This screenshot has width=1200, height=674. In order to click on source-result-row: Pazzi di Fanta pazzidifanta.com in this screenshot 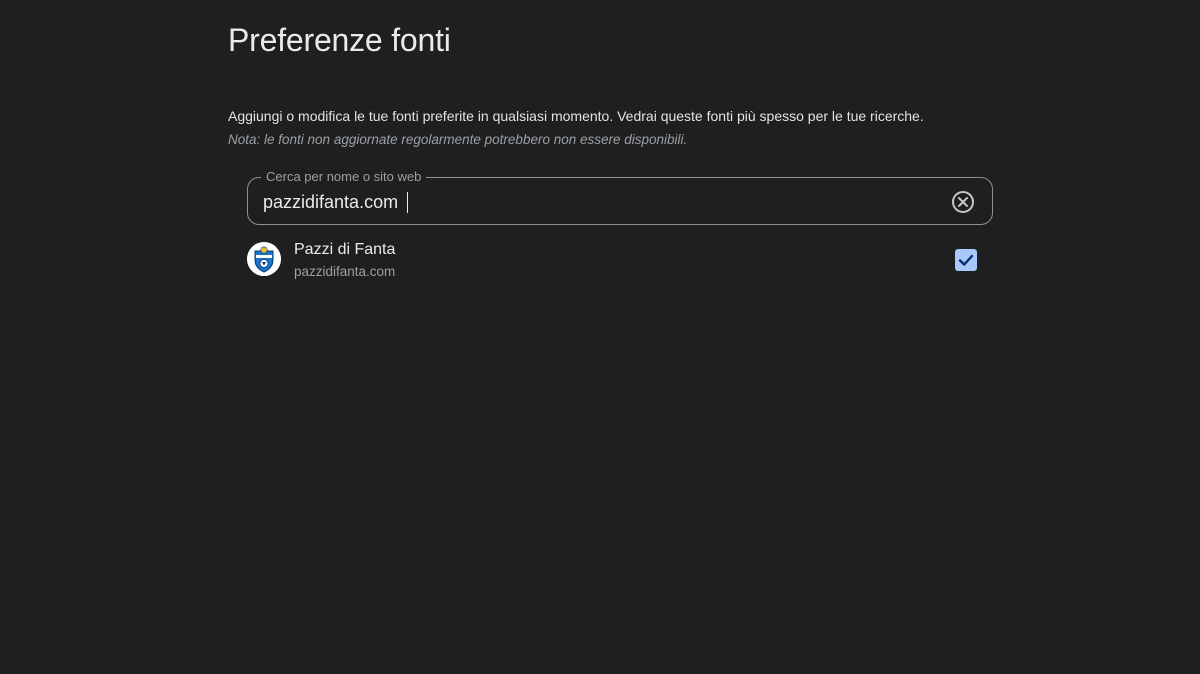, I will do `click(620, 261)`.